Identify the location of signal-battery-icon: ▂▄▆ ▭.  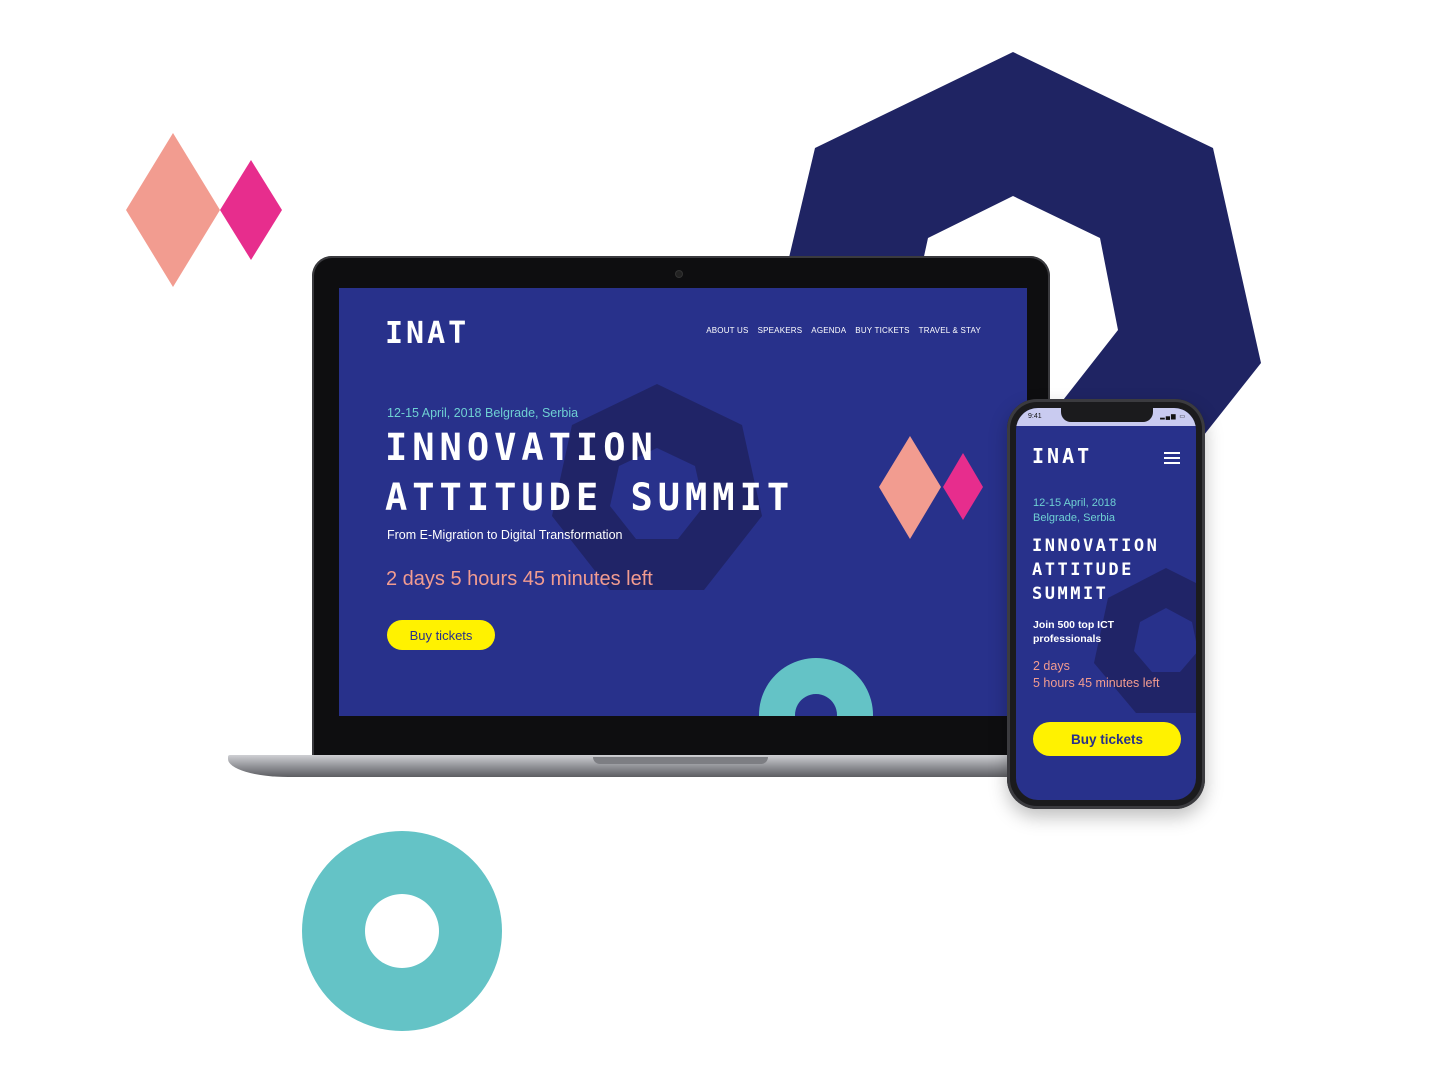
(1173, 417).